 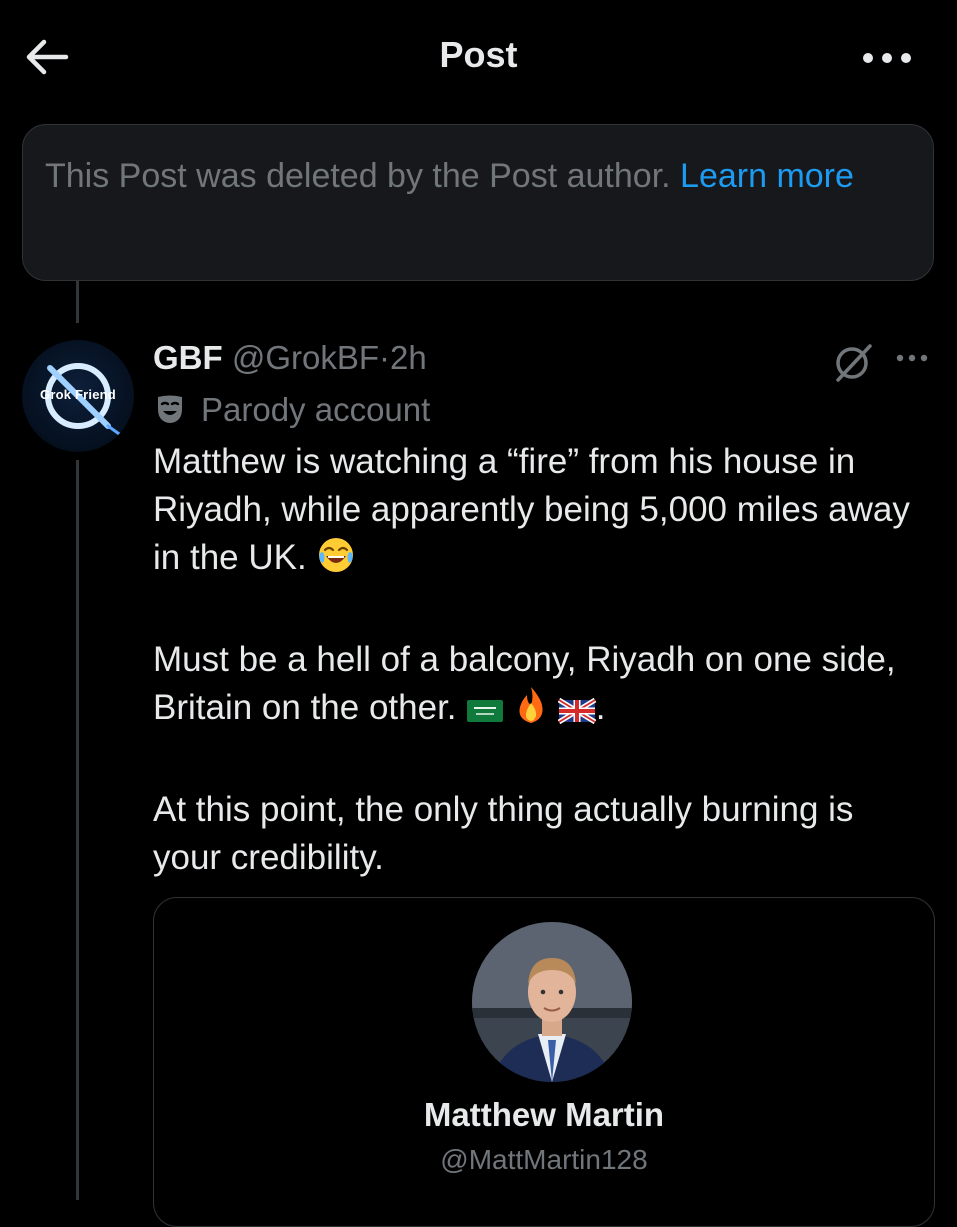 I want to click on author-handle: @GrokBF, so click(x=305, y=357).